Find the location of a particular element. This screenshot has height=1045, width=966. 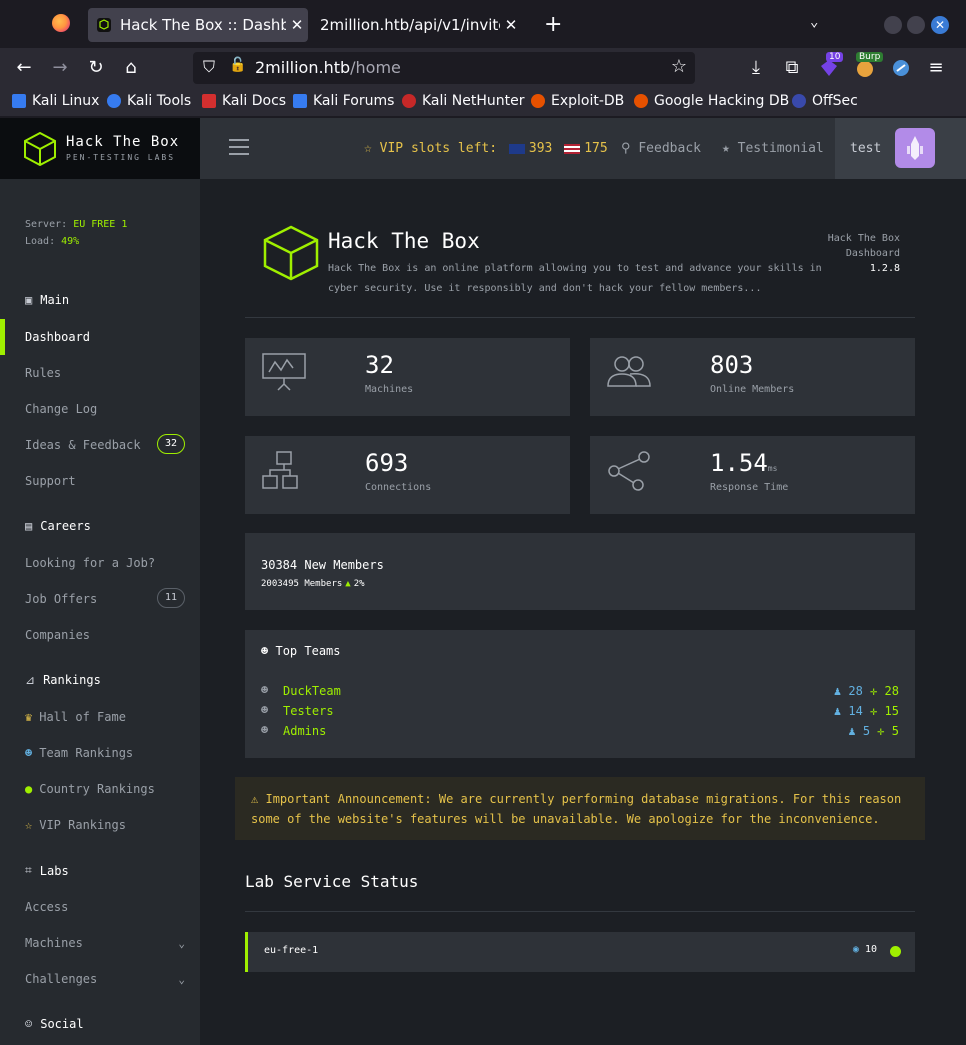

lab-server-row: eu-free-1 ◉ 10 is located at coordinates (580, 952).